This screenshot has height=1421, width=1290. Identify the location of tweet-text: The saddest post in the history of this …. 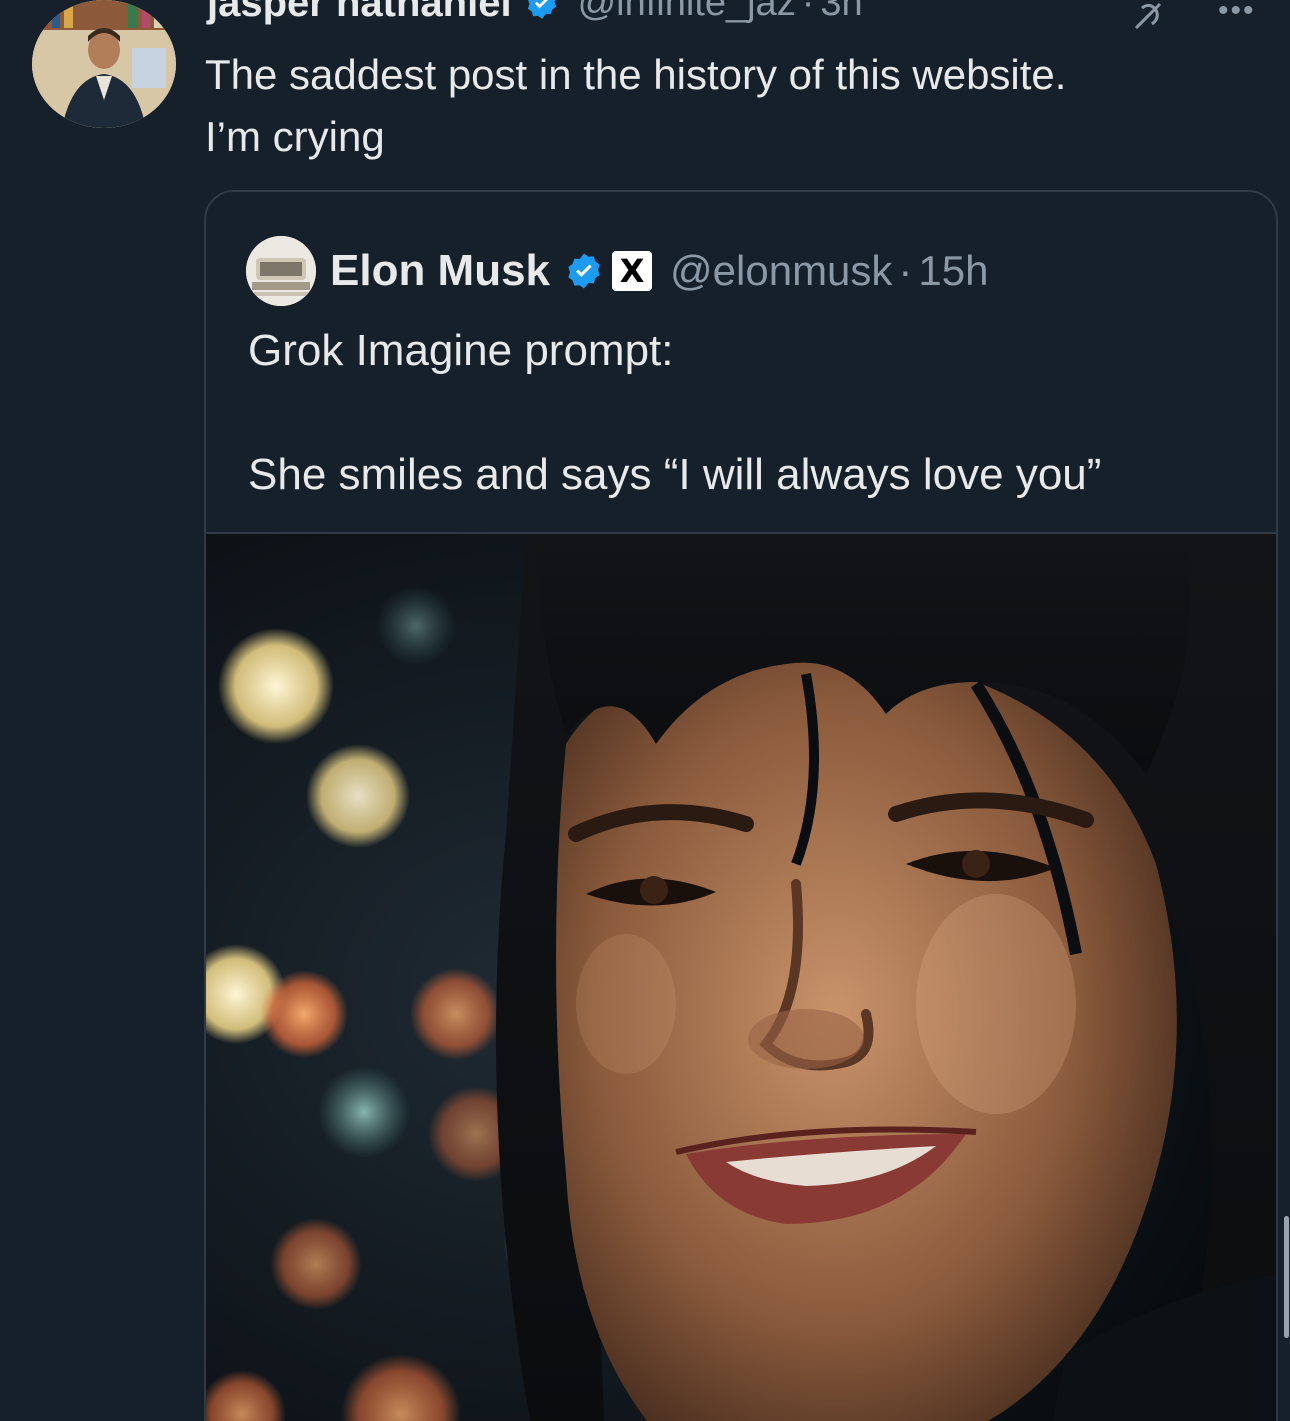
(740, 106).